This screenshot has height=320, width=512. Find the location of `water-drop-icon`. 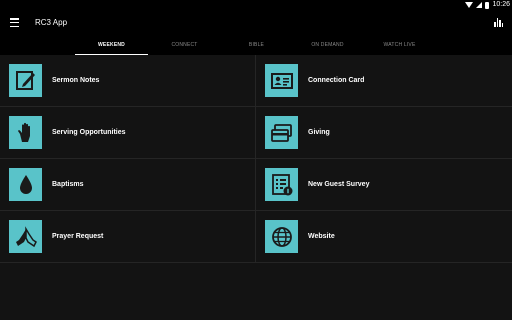

water-drop-icon is located at coordinates (25, 184).